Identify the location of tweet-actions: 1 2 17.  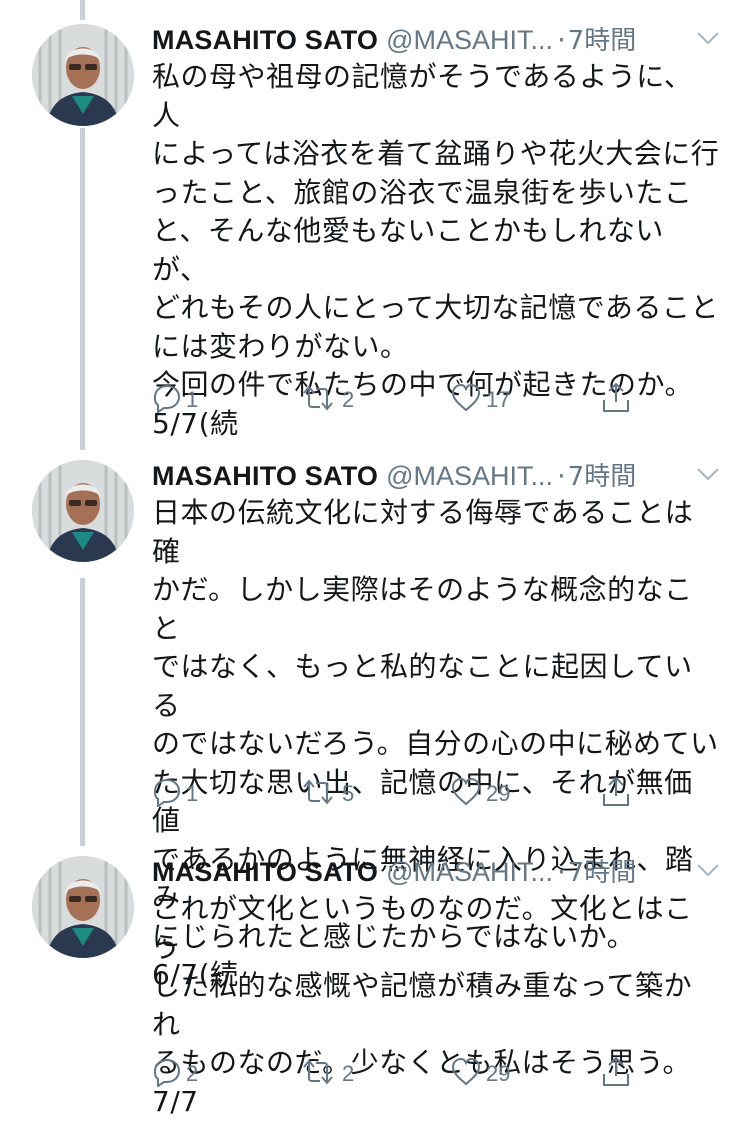
(397, 400).